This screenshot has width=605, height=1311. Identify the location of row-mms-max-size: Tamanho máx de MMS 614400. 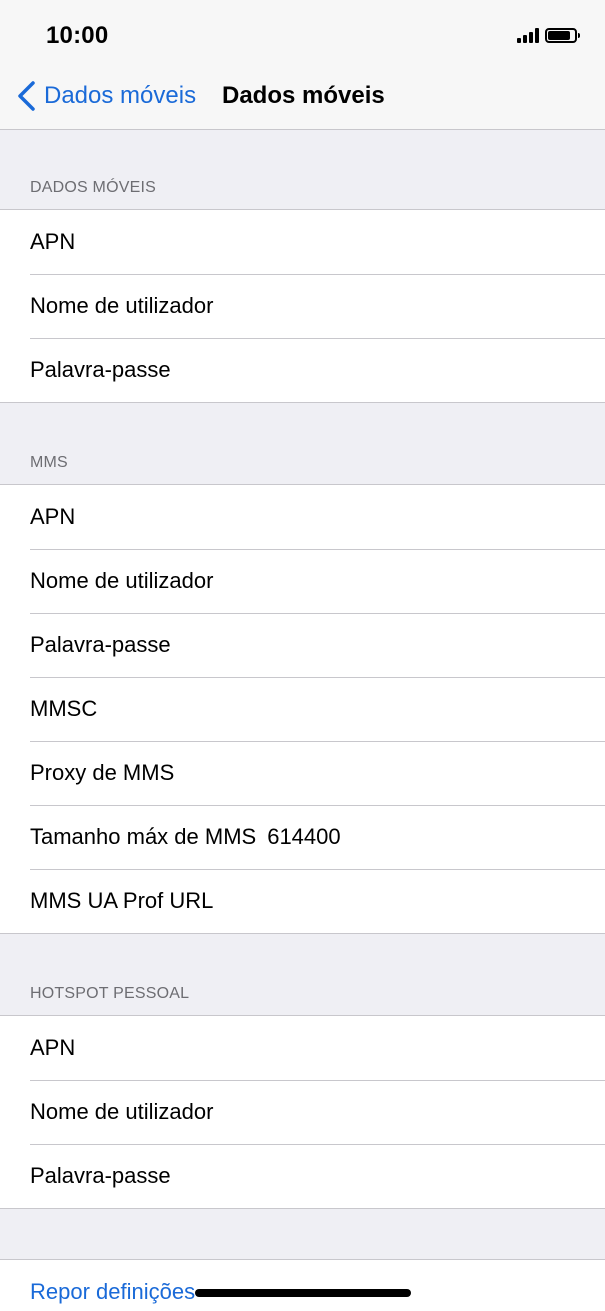
(302, 837).